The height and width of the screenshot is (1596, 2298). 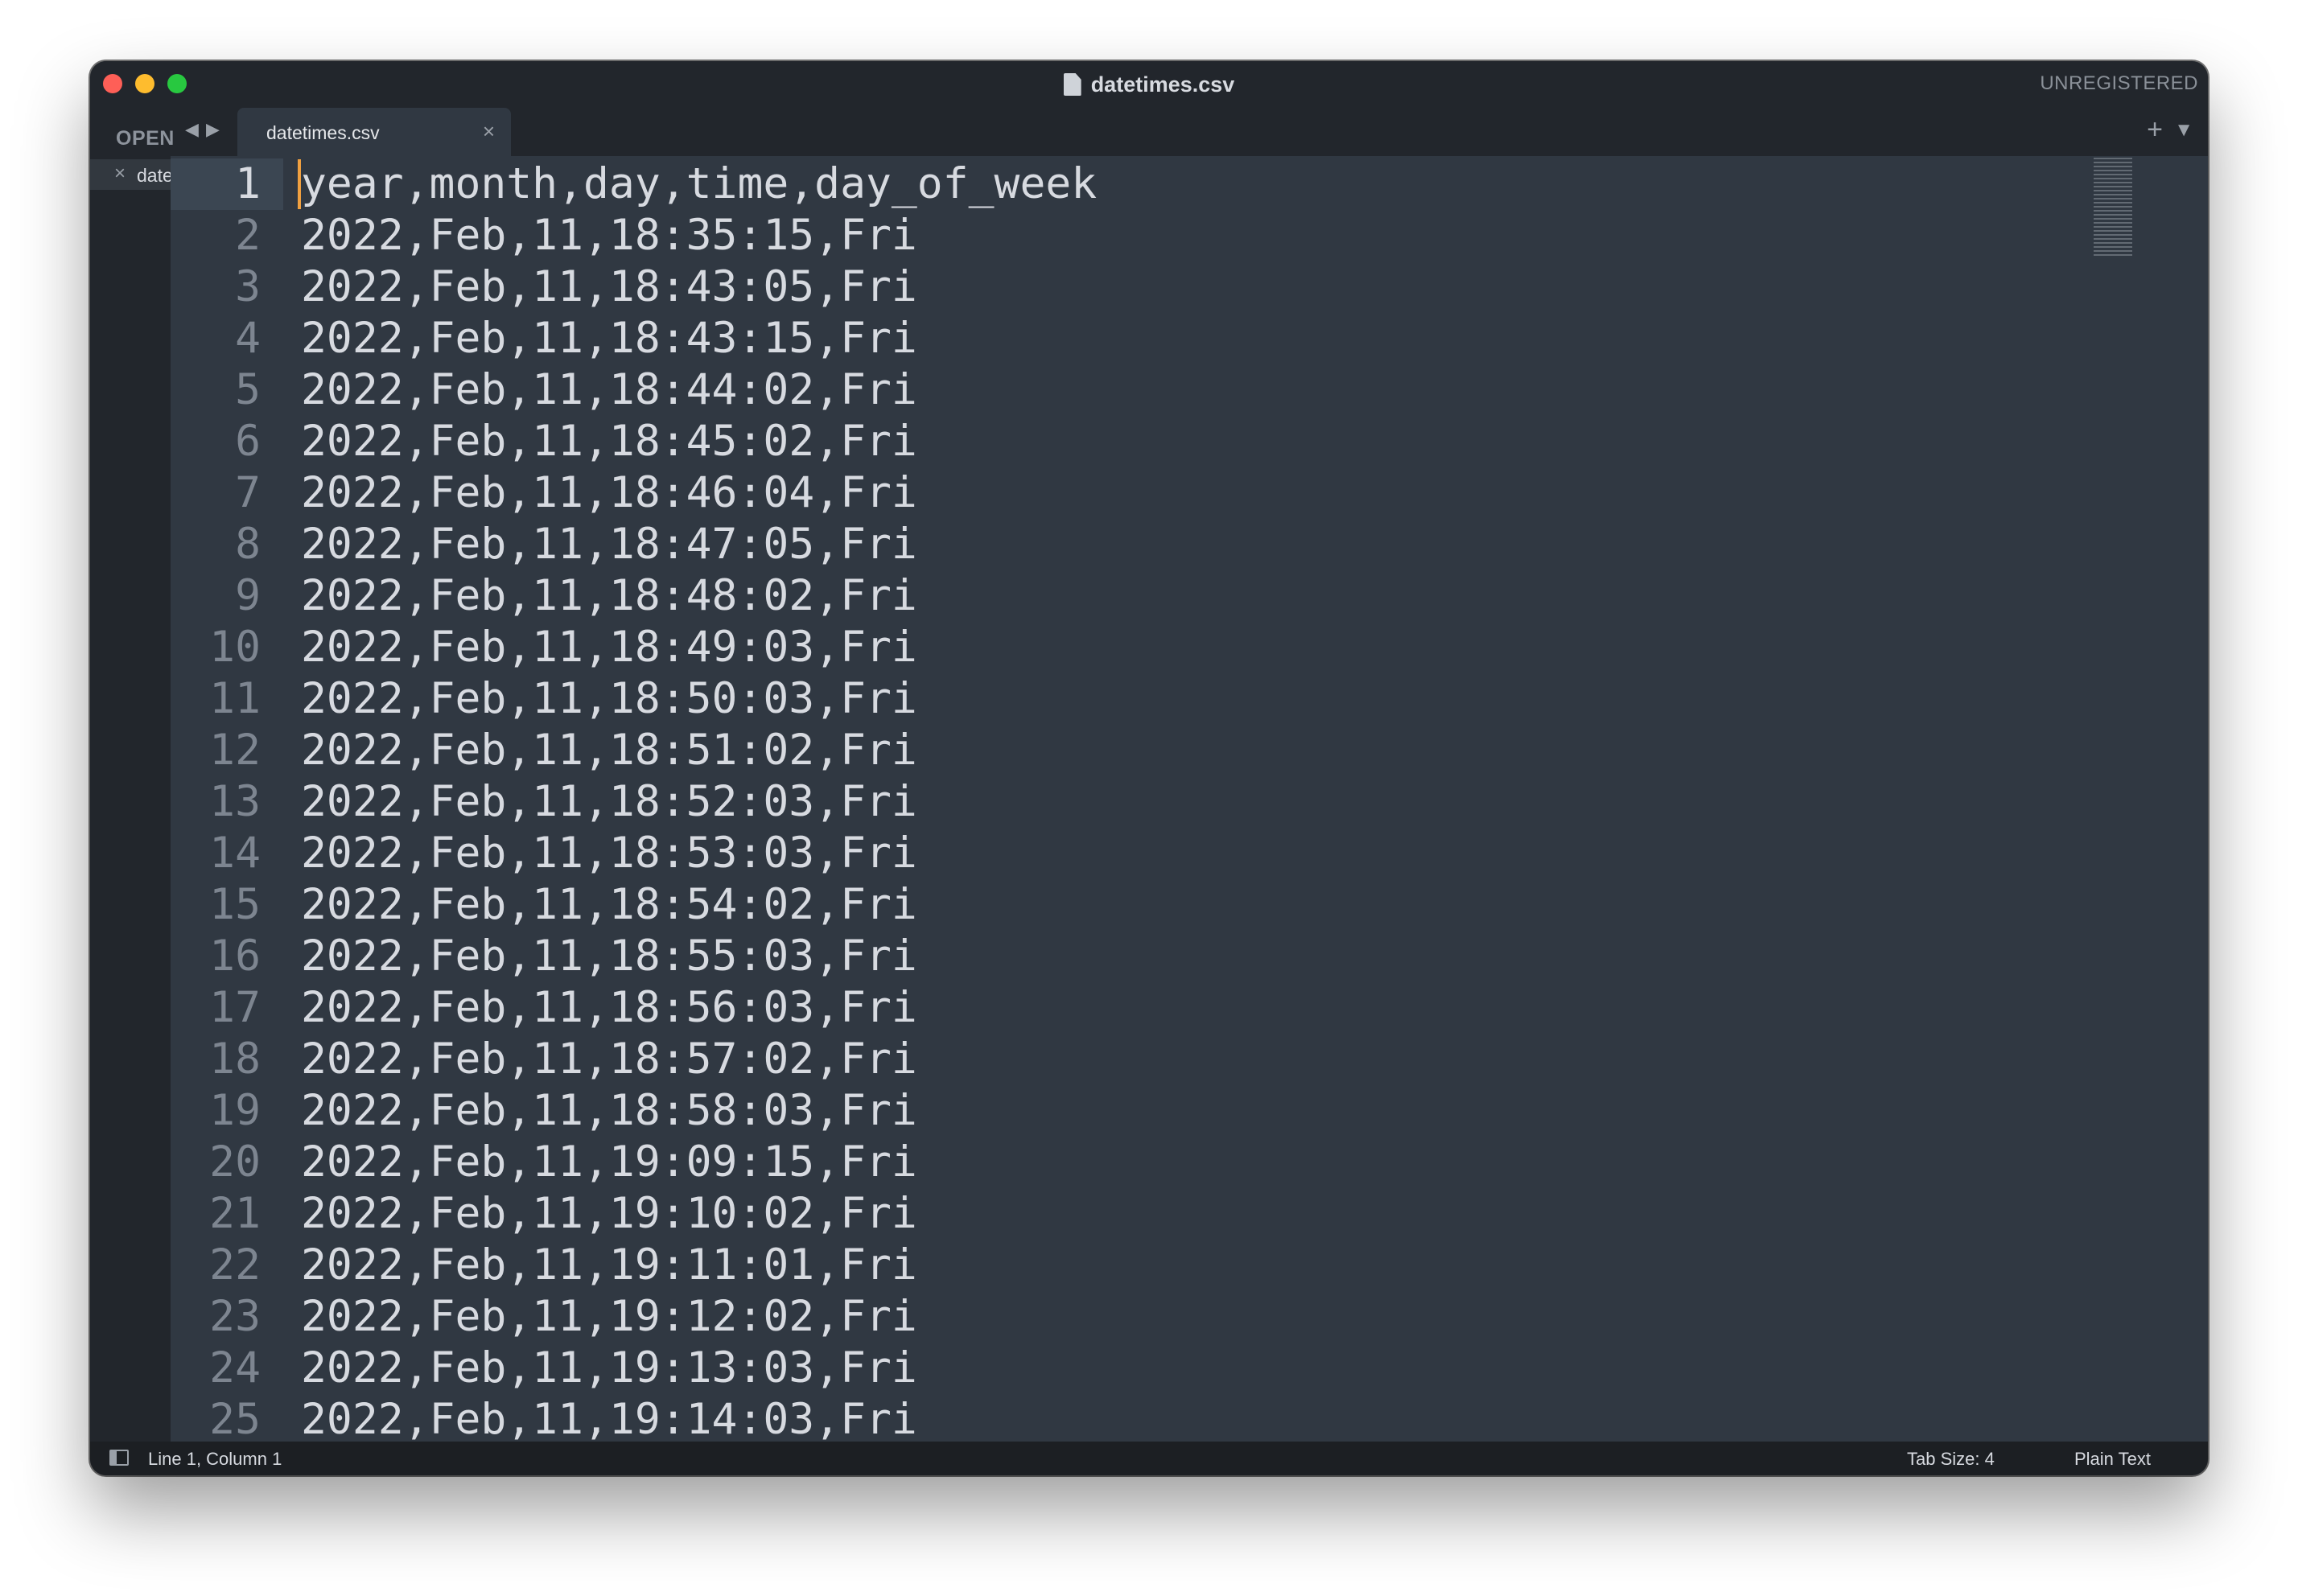 I want to click on code-line: 10 2022,Feb,11,18:49:03,Fri, so click(x=1096, y=647).